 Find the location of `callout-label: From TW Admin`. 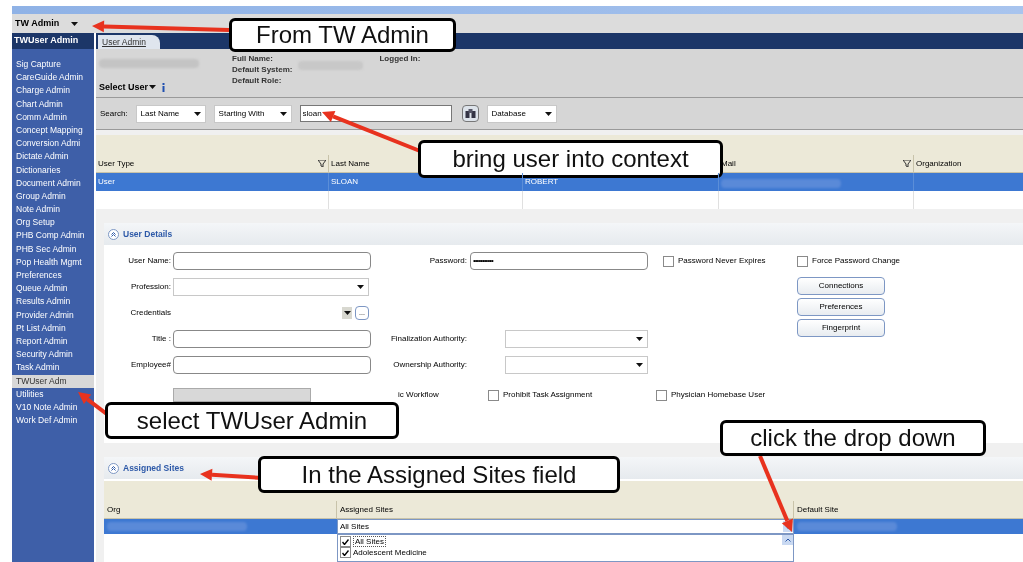

callout-label: From TW Admin is located at coordinates (342, 35).